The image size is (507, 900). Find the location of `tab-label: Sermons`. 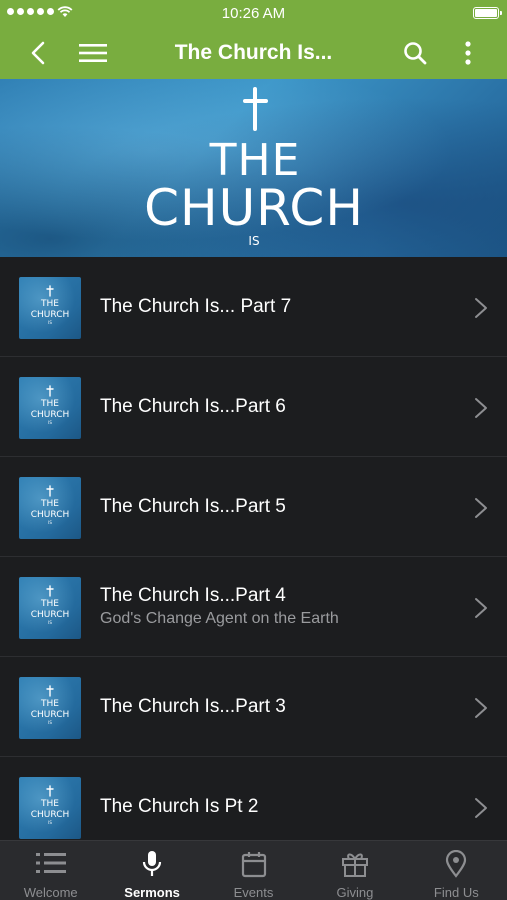

tab-label: Sermons is located at coordinates (152, 892).